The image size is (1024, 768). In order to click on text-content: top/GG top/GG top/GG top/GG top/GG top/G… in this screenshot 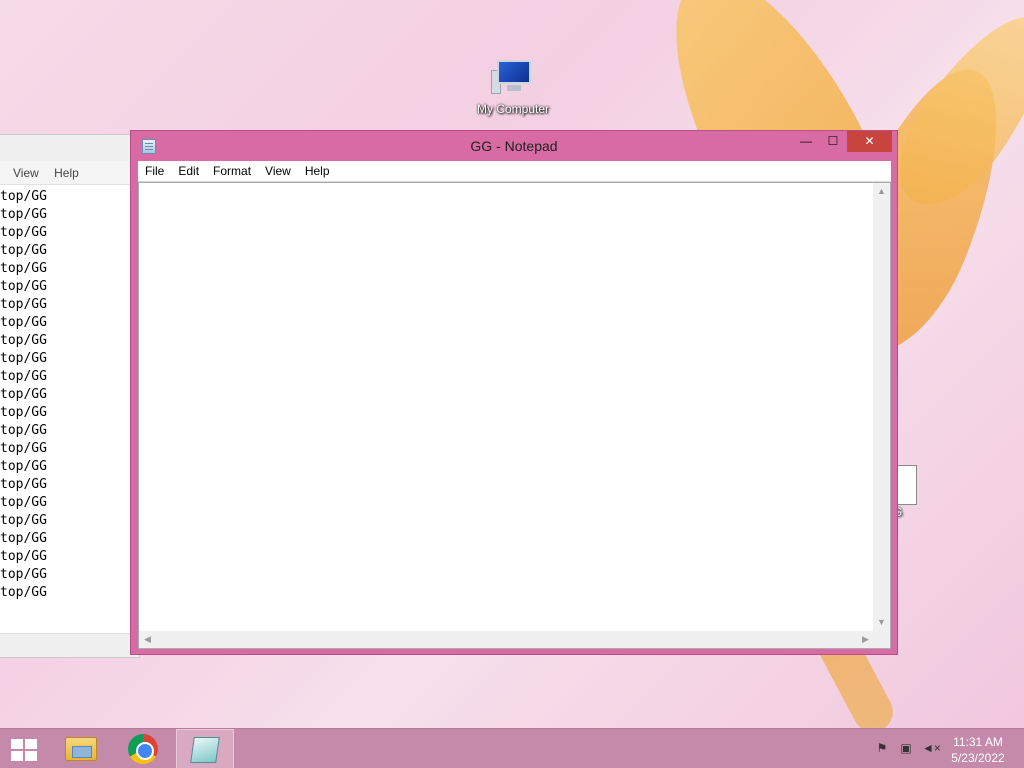, I will do `click(69, 393)`.